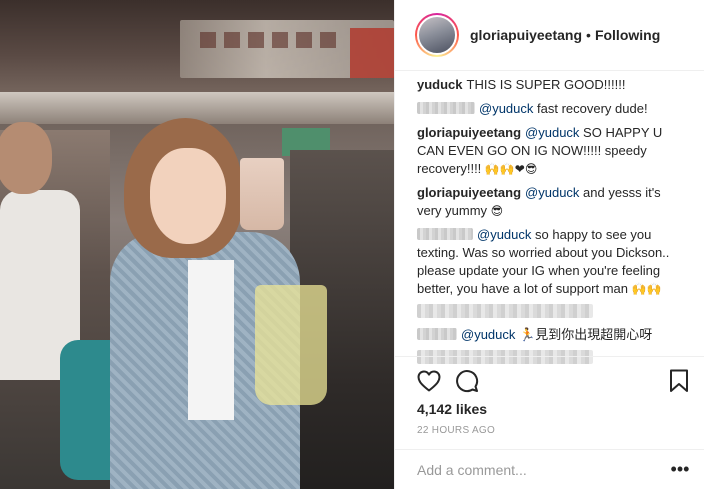  What do you see at coordinates (26, 158) in the screenshot?
I see `man-head` at bounding box center [26, 158].